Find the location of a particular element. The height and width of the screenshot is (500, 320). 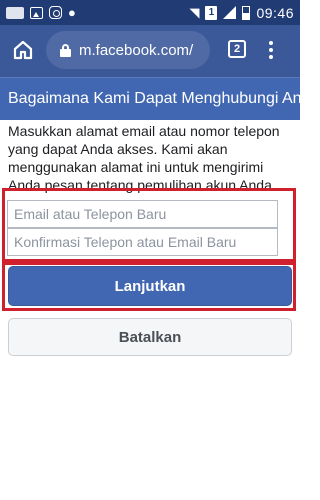

page-title: Bagaimana Kami Dapat Menghubungi Anda? is located at coordinates (150, 98).